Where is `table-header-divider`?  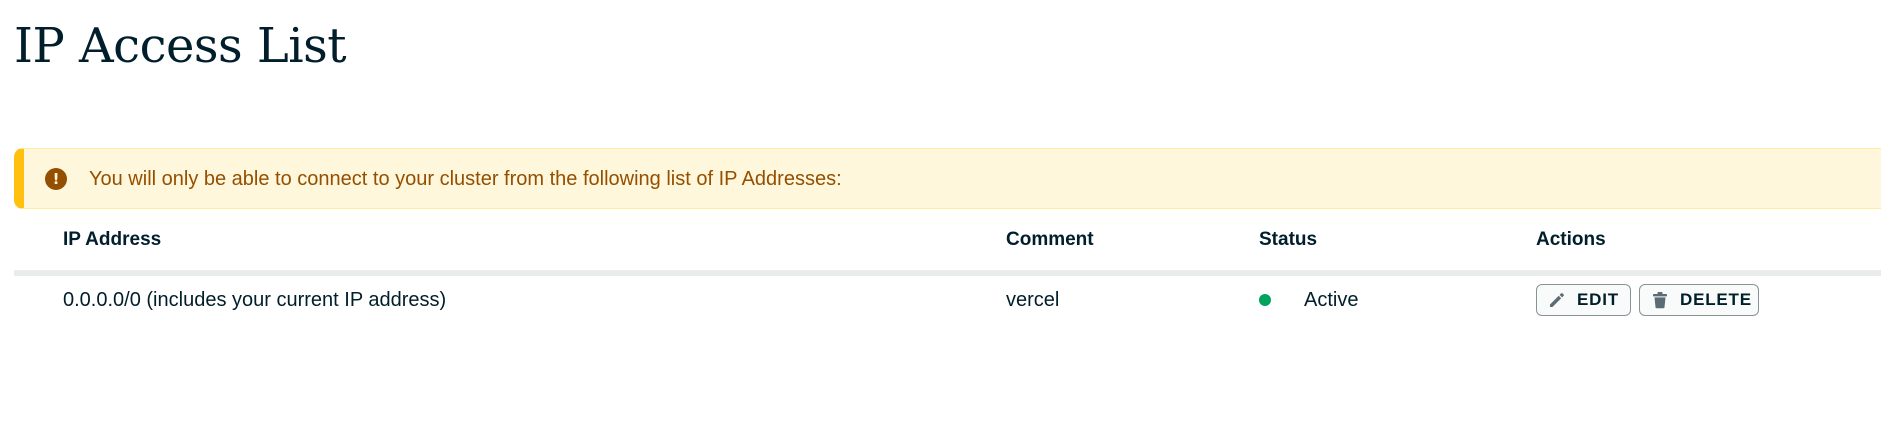
table-header-divider is located at coordinates (947, 273).